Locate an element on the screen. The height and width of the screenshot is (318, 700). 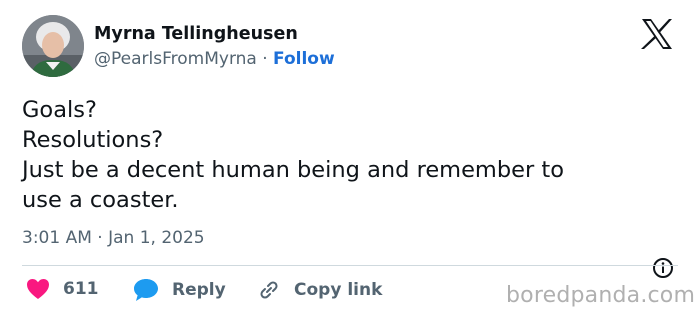
watermark: boredpanda.com is located at coordinates (601, 295).